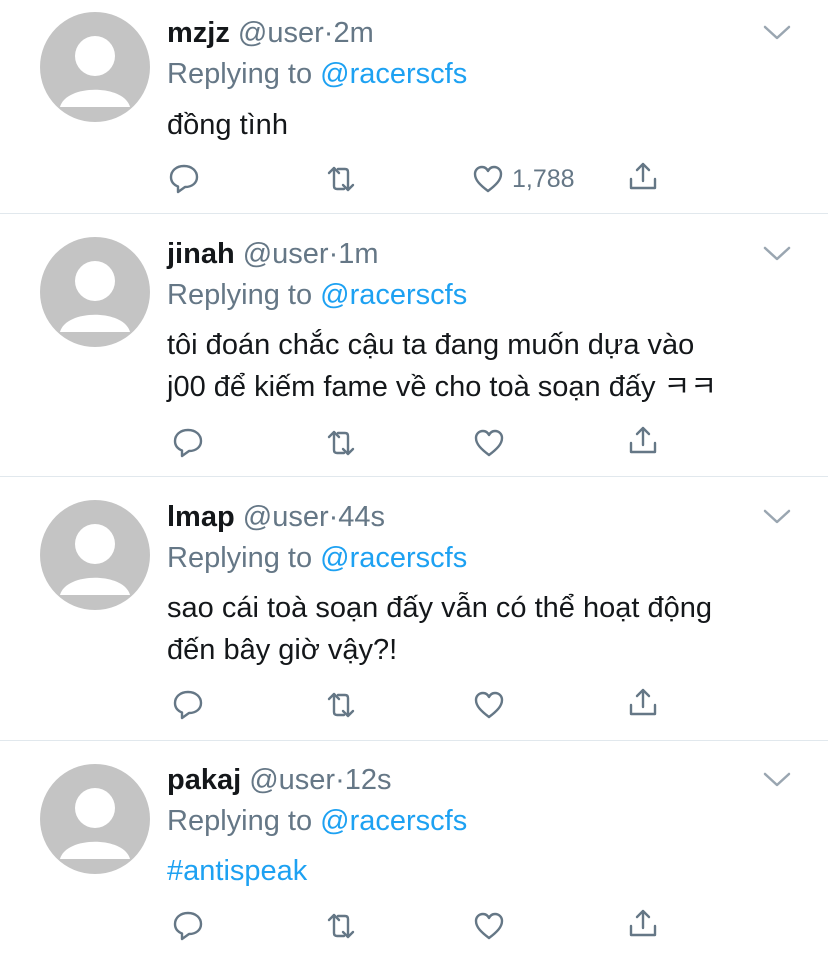 The image size is (828, 960). What do you see at coordinates (368, 780) in the screenshot?
I see `timestamp: 12s` at bounding box center [368, 780].